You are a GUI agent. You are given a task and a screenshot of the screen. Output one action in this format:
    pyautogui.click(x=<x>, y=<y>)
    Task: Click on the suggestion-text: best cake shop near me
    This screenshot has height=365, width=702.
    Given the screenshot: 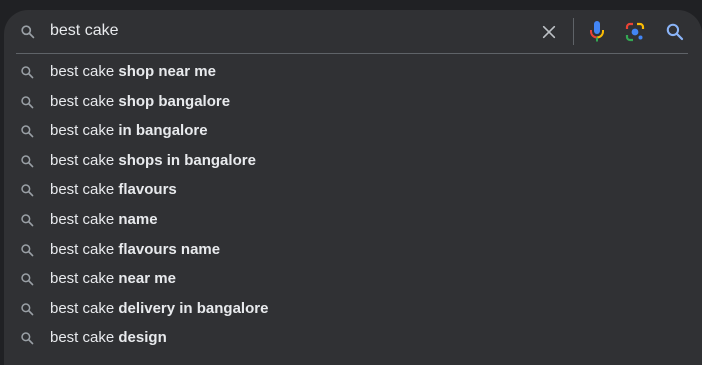 What is the action you would take?
    pyautogui.click(x=133, y=71)
    